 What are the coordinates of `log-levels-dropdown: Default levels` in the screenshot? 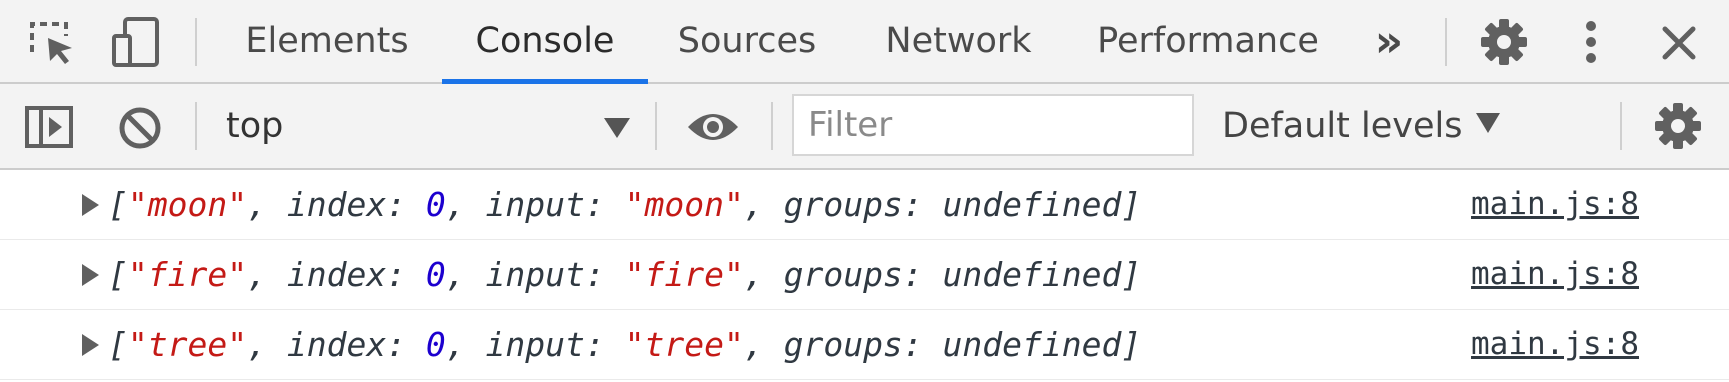 It's located at (1361, 126).